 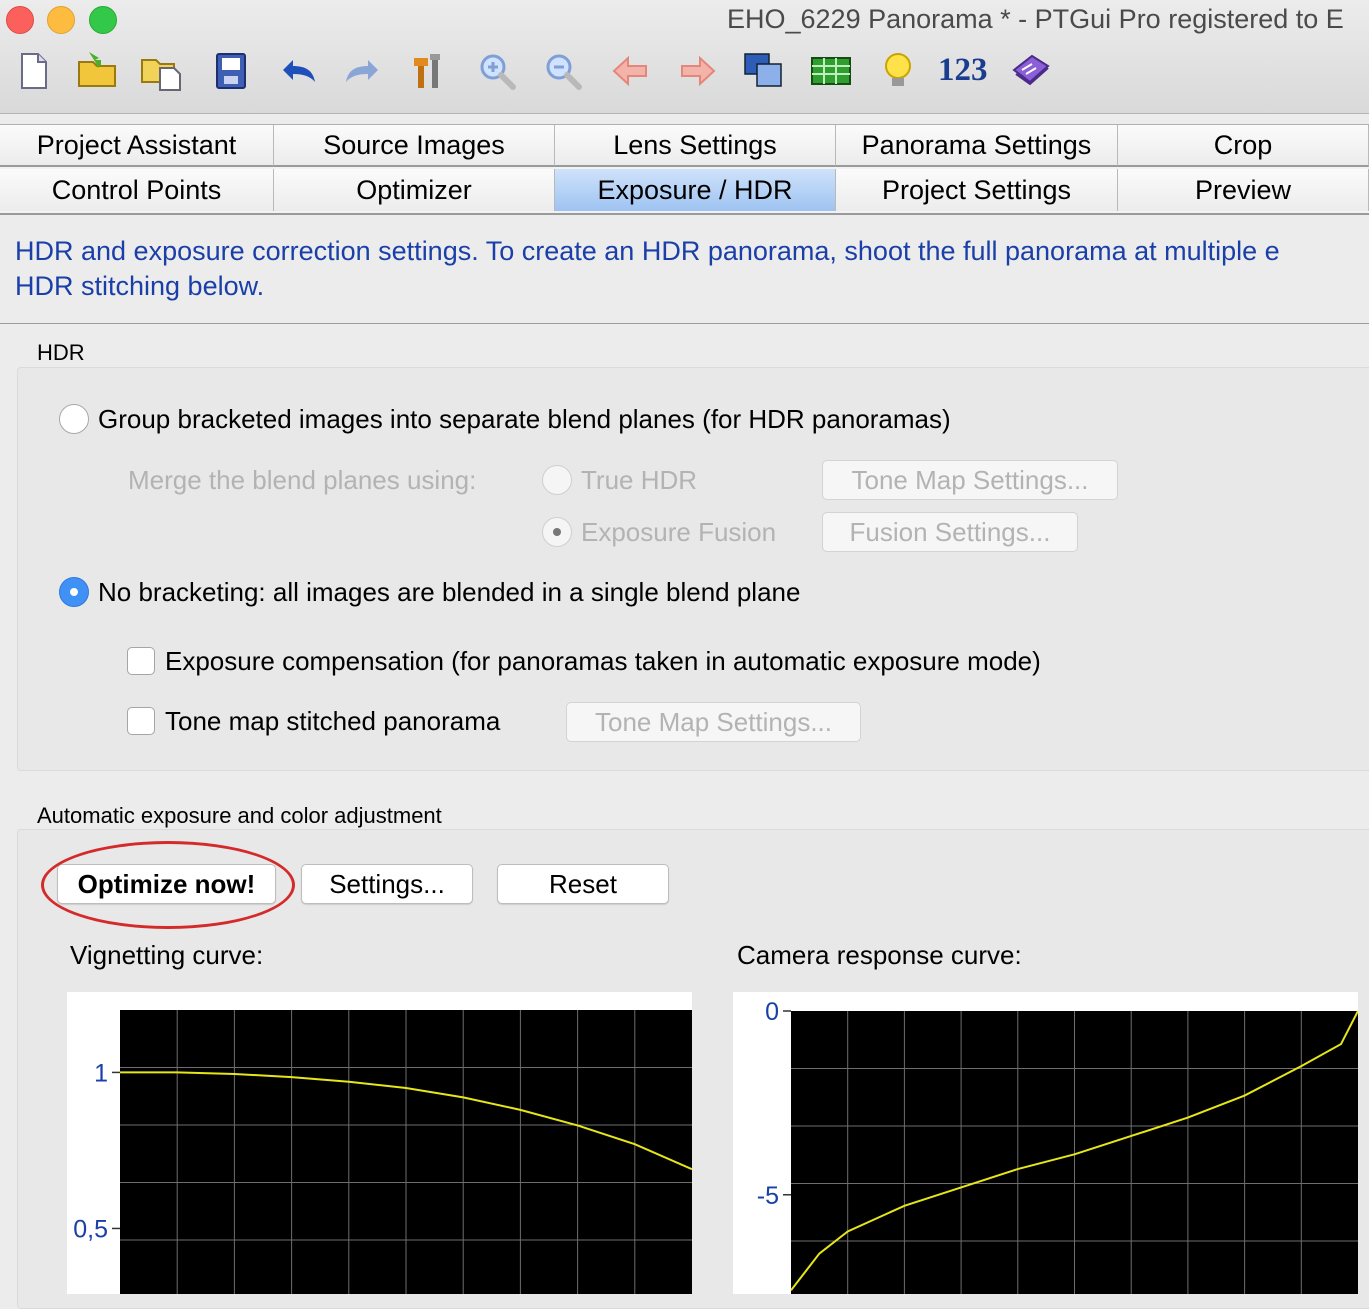 What do you see at coordinates (563, 71) in the screenshot?
I see `zoom-out-icon` at bounding box center [563, 71].